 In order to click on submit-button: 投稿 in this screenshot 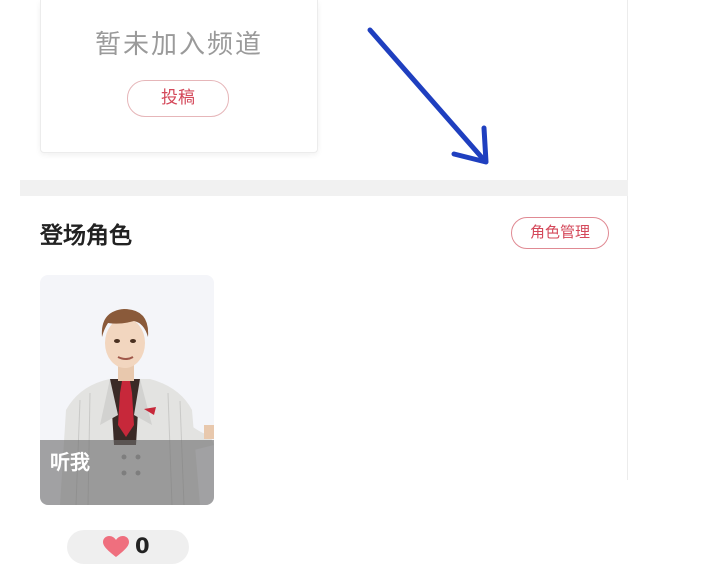, I will do `click(178, 98)`.